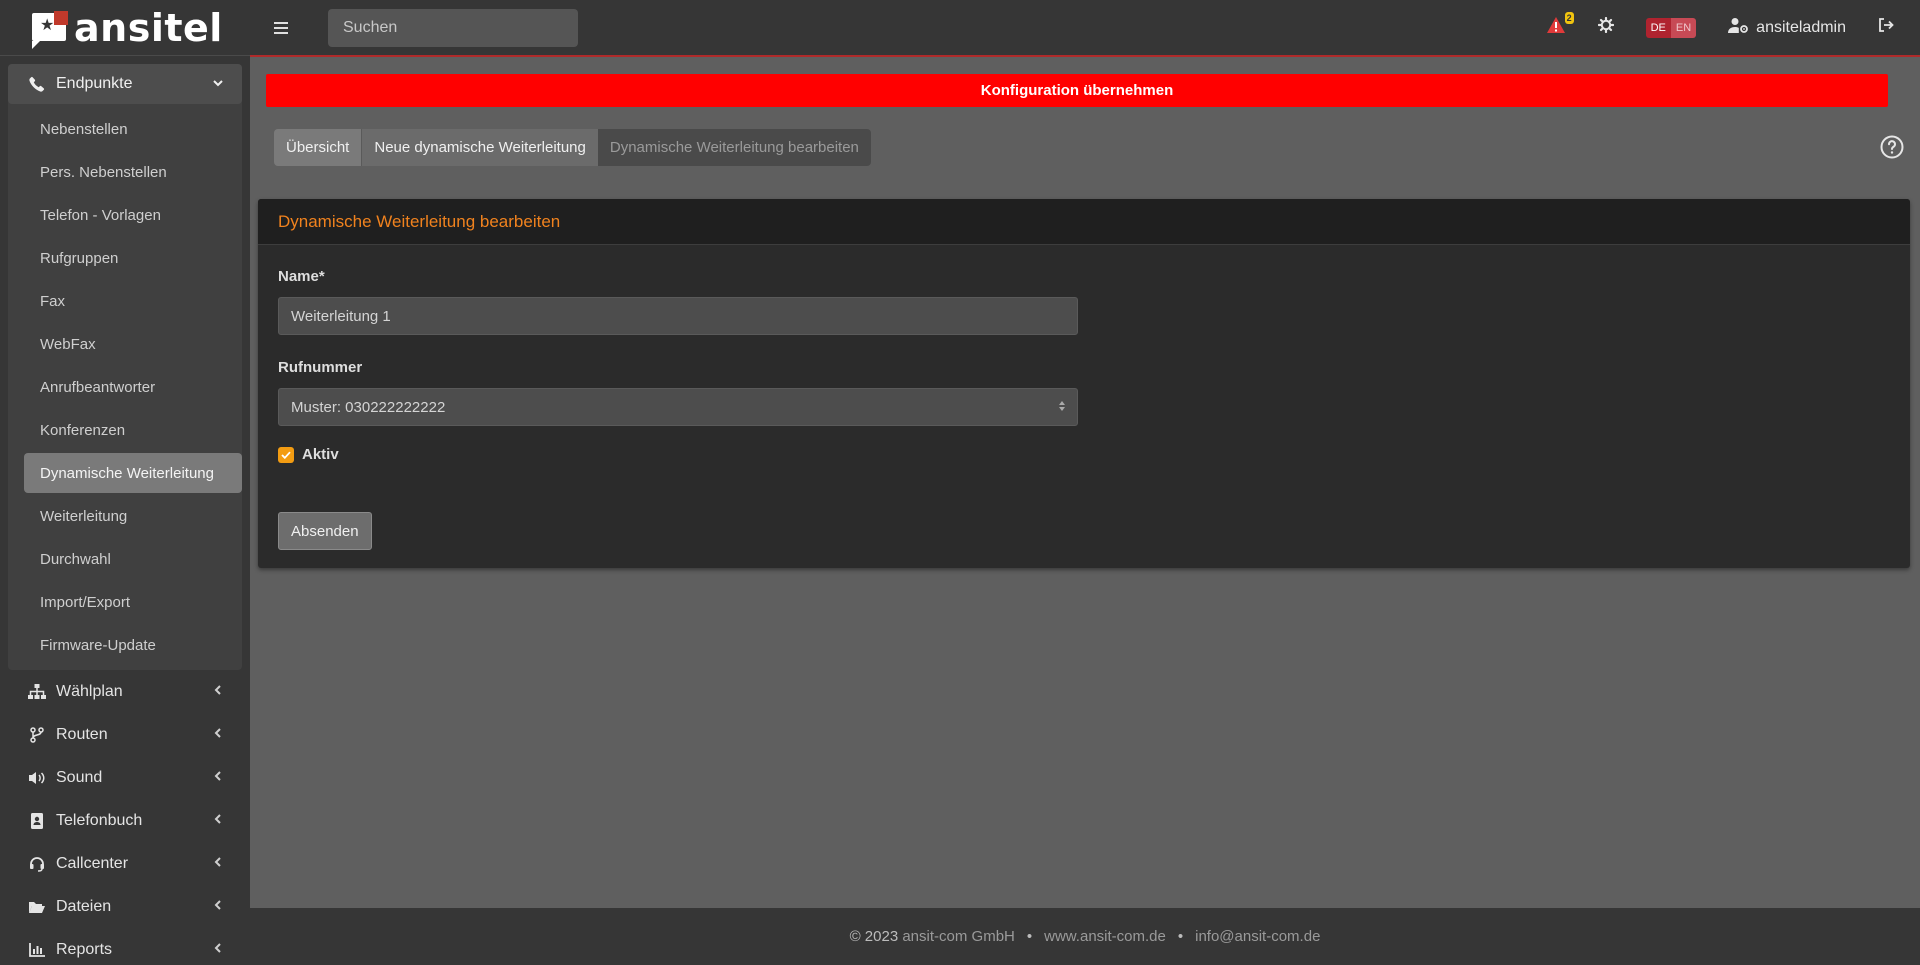 This screenshot has width=1920, height=965. I want to click on sidebar-section-label: Callcenter, so click(92, 863).